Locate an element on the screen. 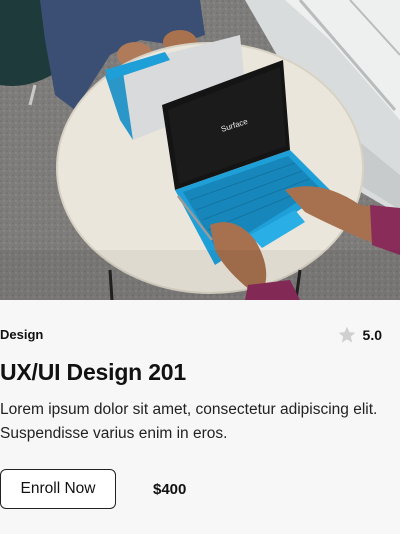 This screenshot has height=534, width=407. course-price: $400 is located at coordinates (170, 489).